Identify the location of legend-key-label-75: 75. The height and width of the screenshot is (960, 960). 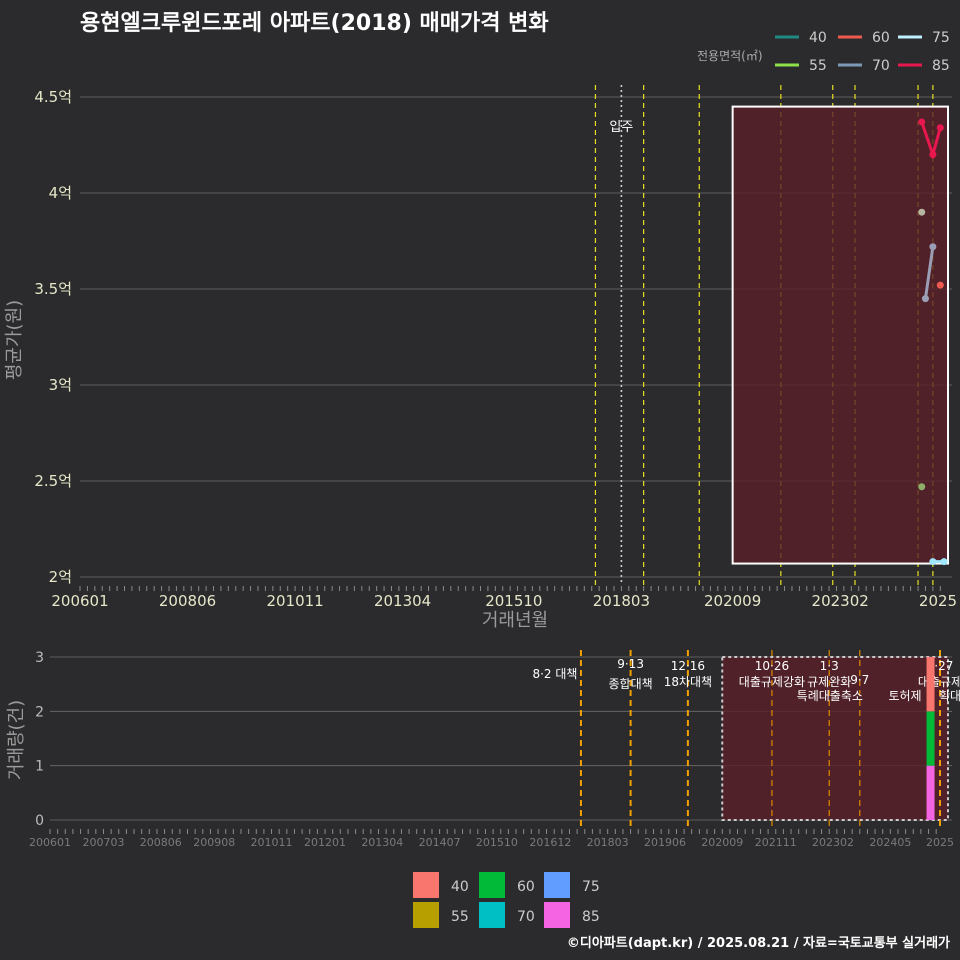
(591, 887).